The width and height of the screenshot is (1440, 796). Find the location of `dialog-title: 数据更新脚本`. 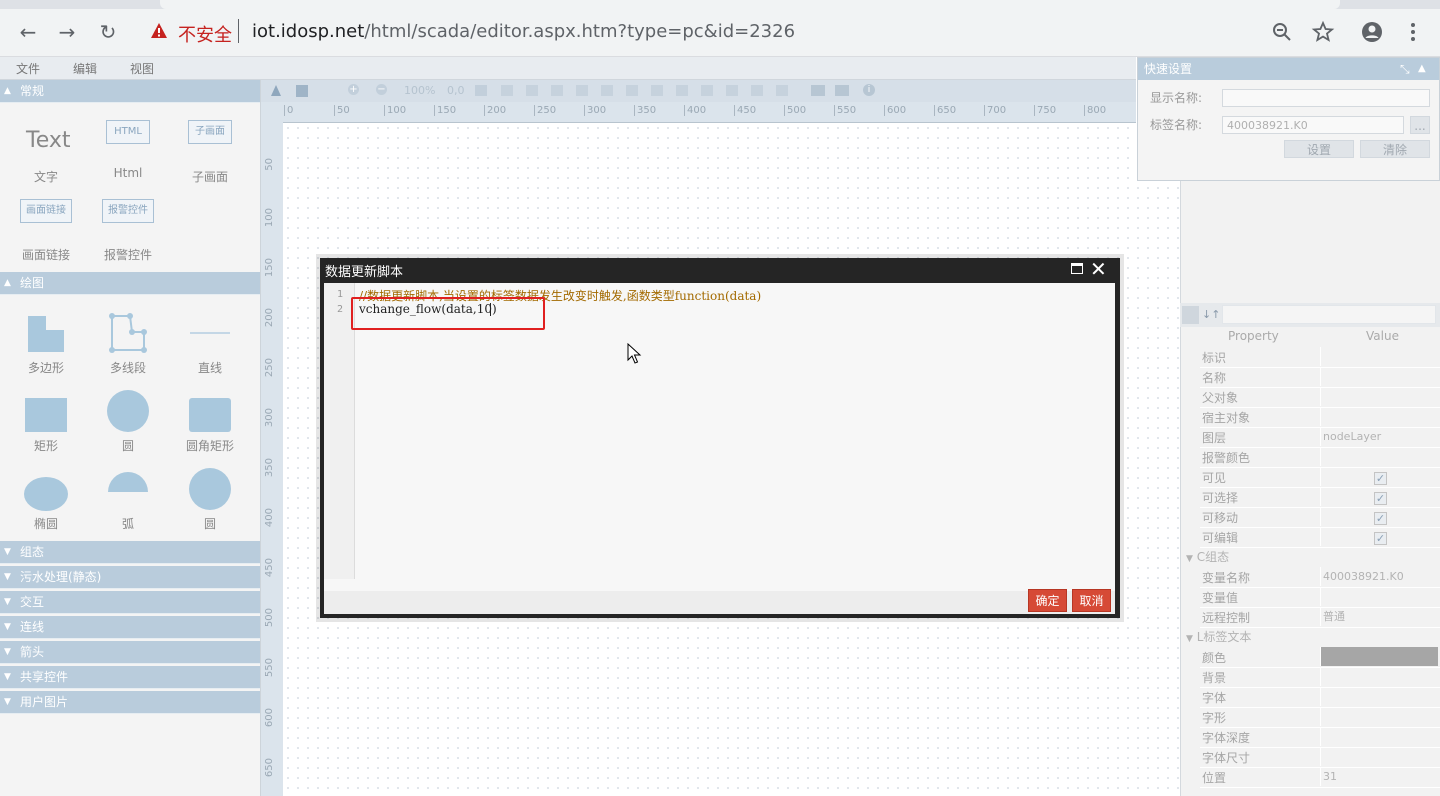

dialog-title: 数据更新脚本 is located at coordinates (364, 272).